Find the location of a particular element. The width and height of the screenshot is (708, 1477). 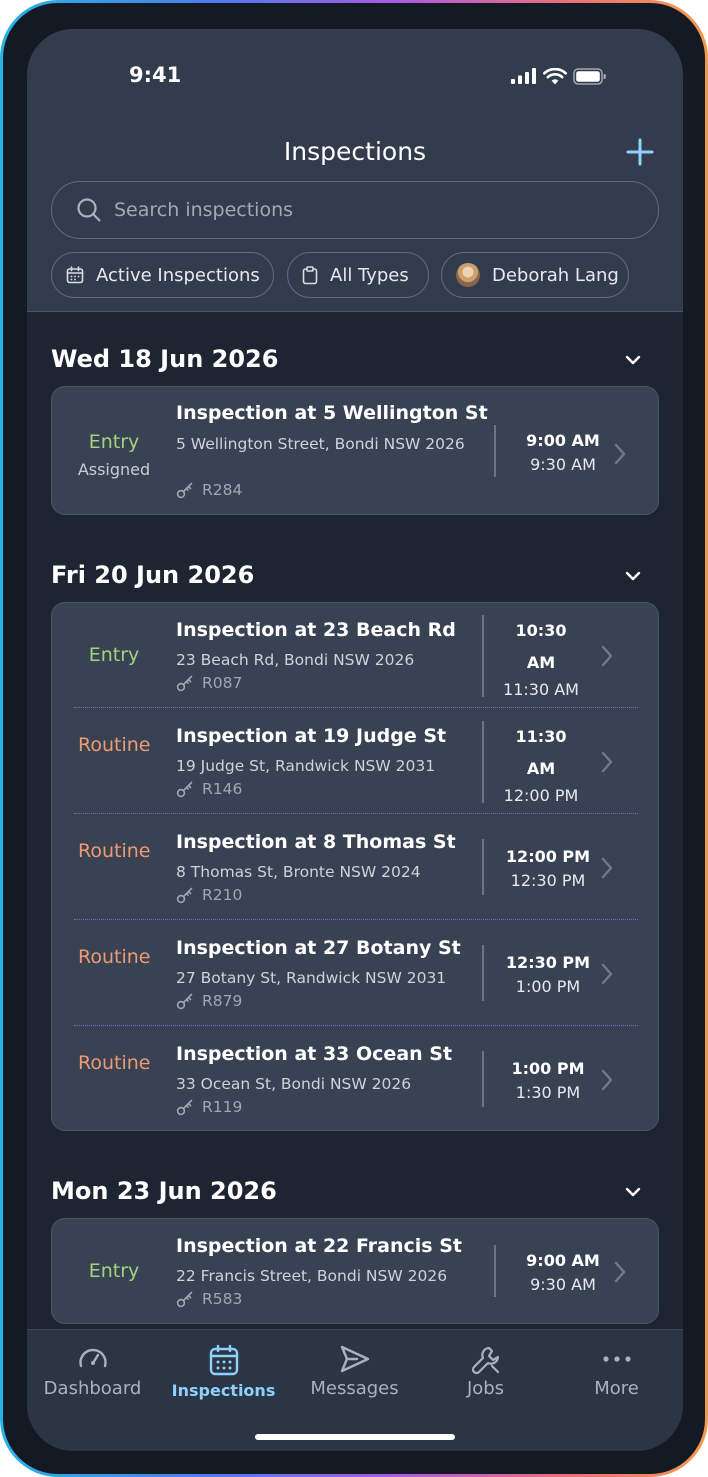

inspection-title: Inspection at 8 Thomas St is located at coordinates (316, 842).